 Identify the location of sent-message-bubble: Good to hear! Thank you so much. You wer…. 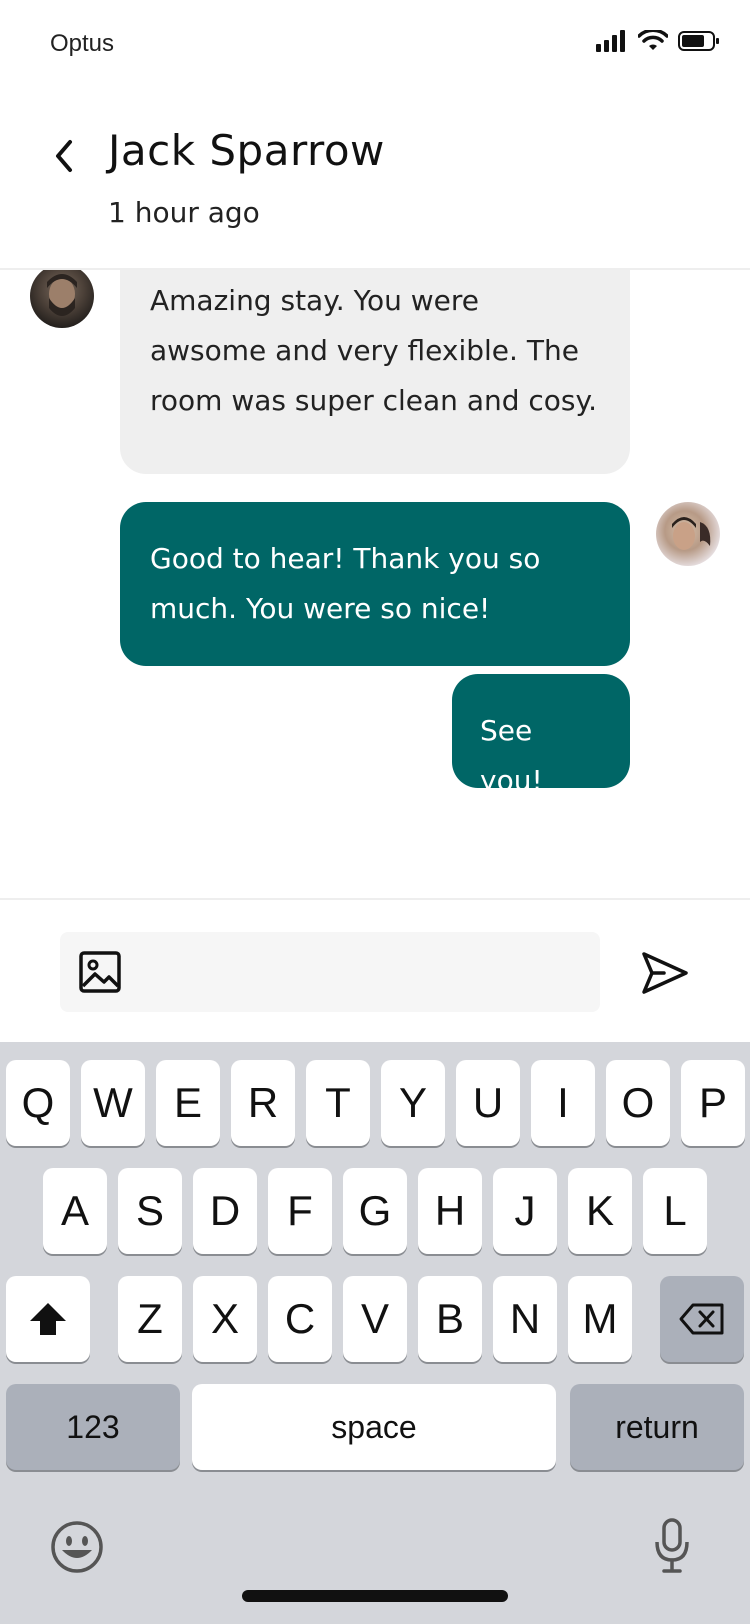
(375, 584).